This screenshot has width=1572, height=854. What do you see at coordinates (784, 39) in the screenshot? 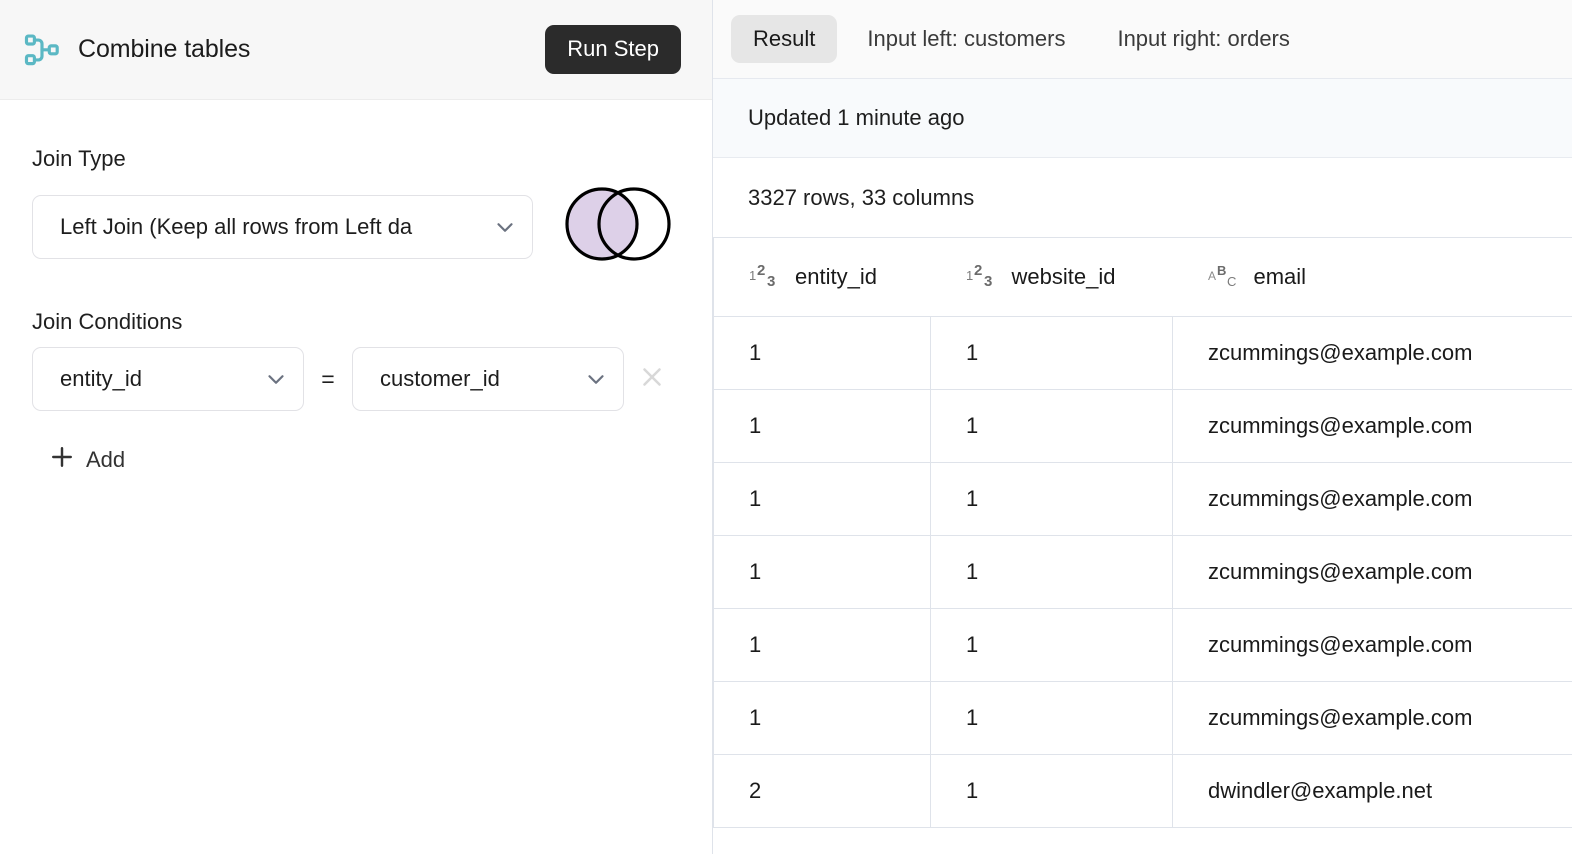
I see `tab-result: Result` at bounding box center [784, 39].